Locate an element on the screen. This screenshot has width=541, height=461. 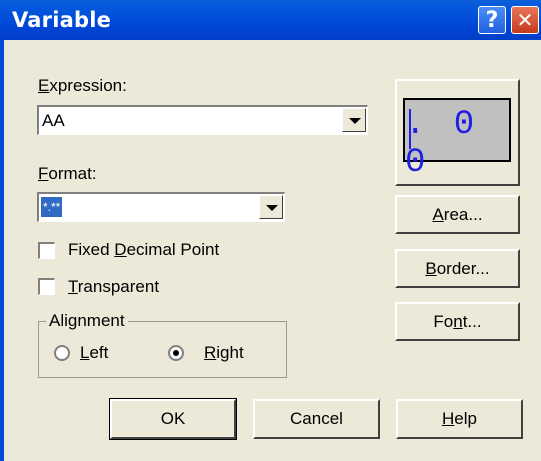
transparent-label: Transparent is located at coordinates (113, 287).